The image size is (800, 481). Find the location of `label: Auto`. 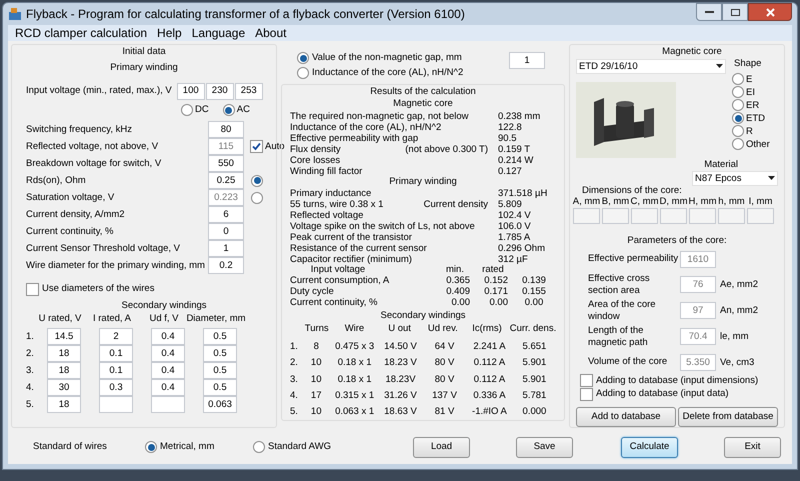

label: Auto is located at coordinates (275, 147).